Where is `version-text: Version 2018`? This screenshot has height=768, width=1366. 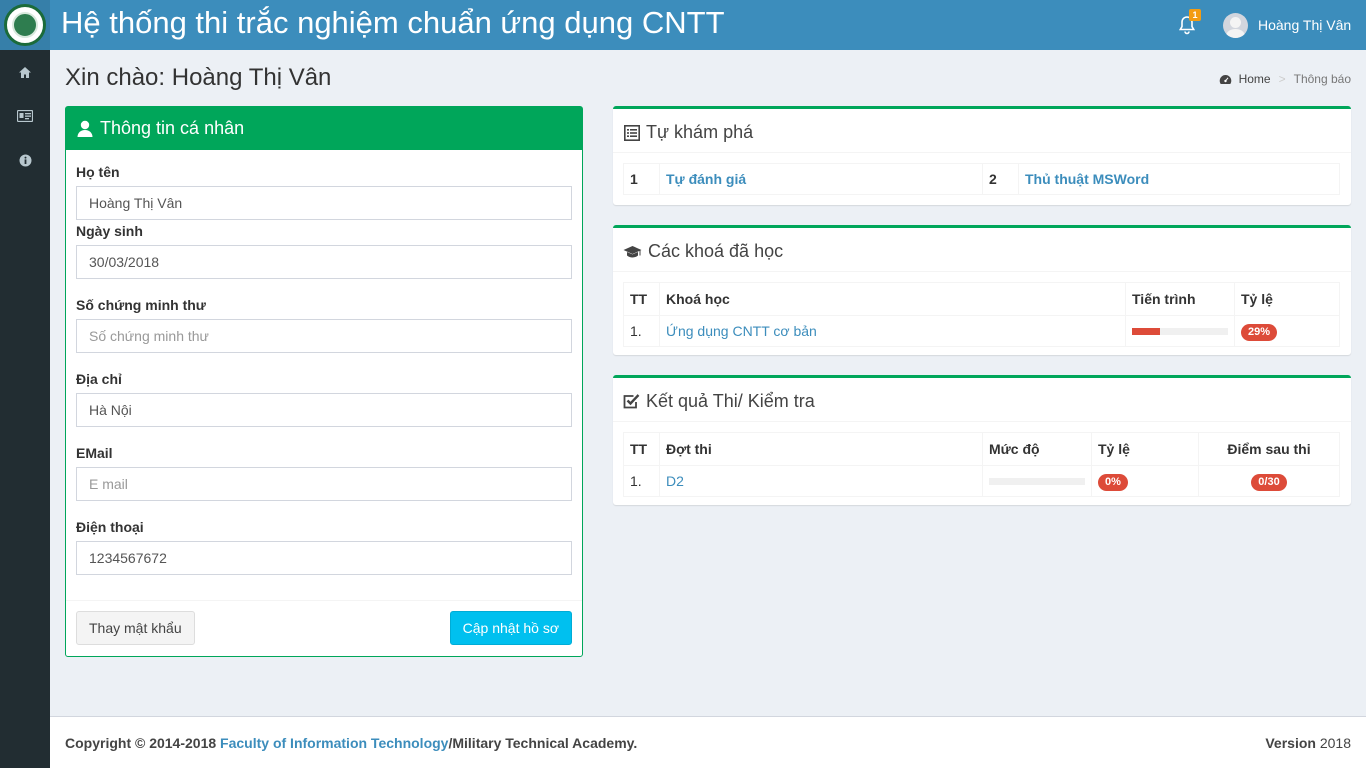 version-text: Version 2018 is located at coordinates (1308, 743).